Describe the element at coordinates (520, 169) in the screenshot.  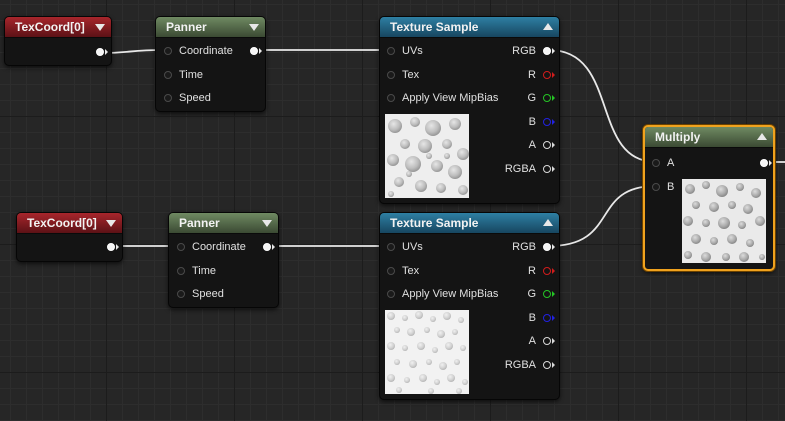
I see `pin-label: RGBA` at that location.